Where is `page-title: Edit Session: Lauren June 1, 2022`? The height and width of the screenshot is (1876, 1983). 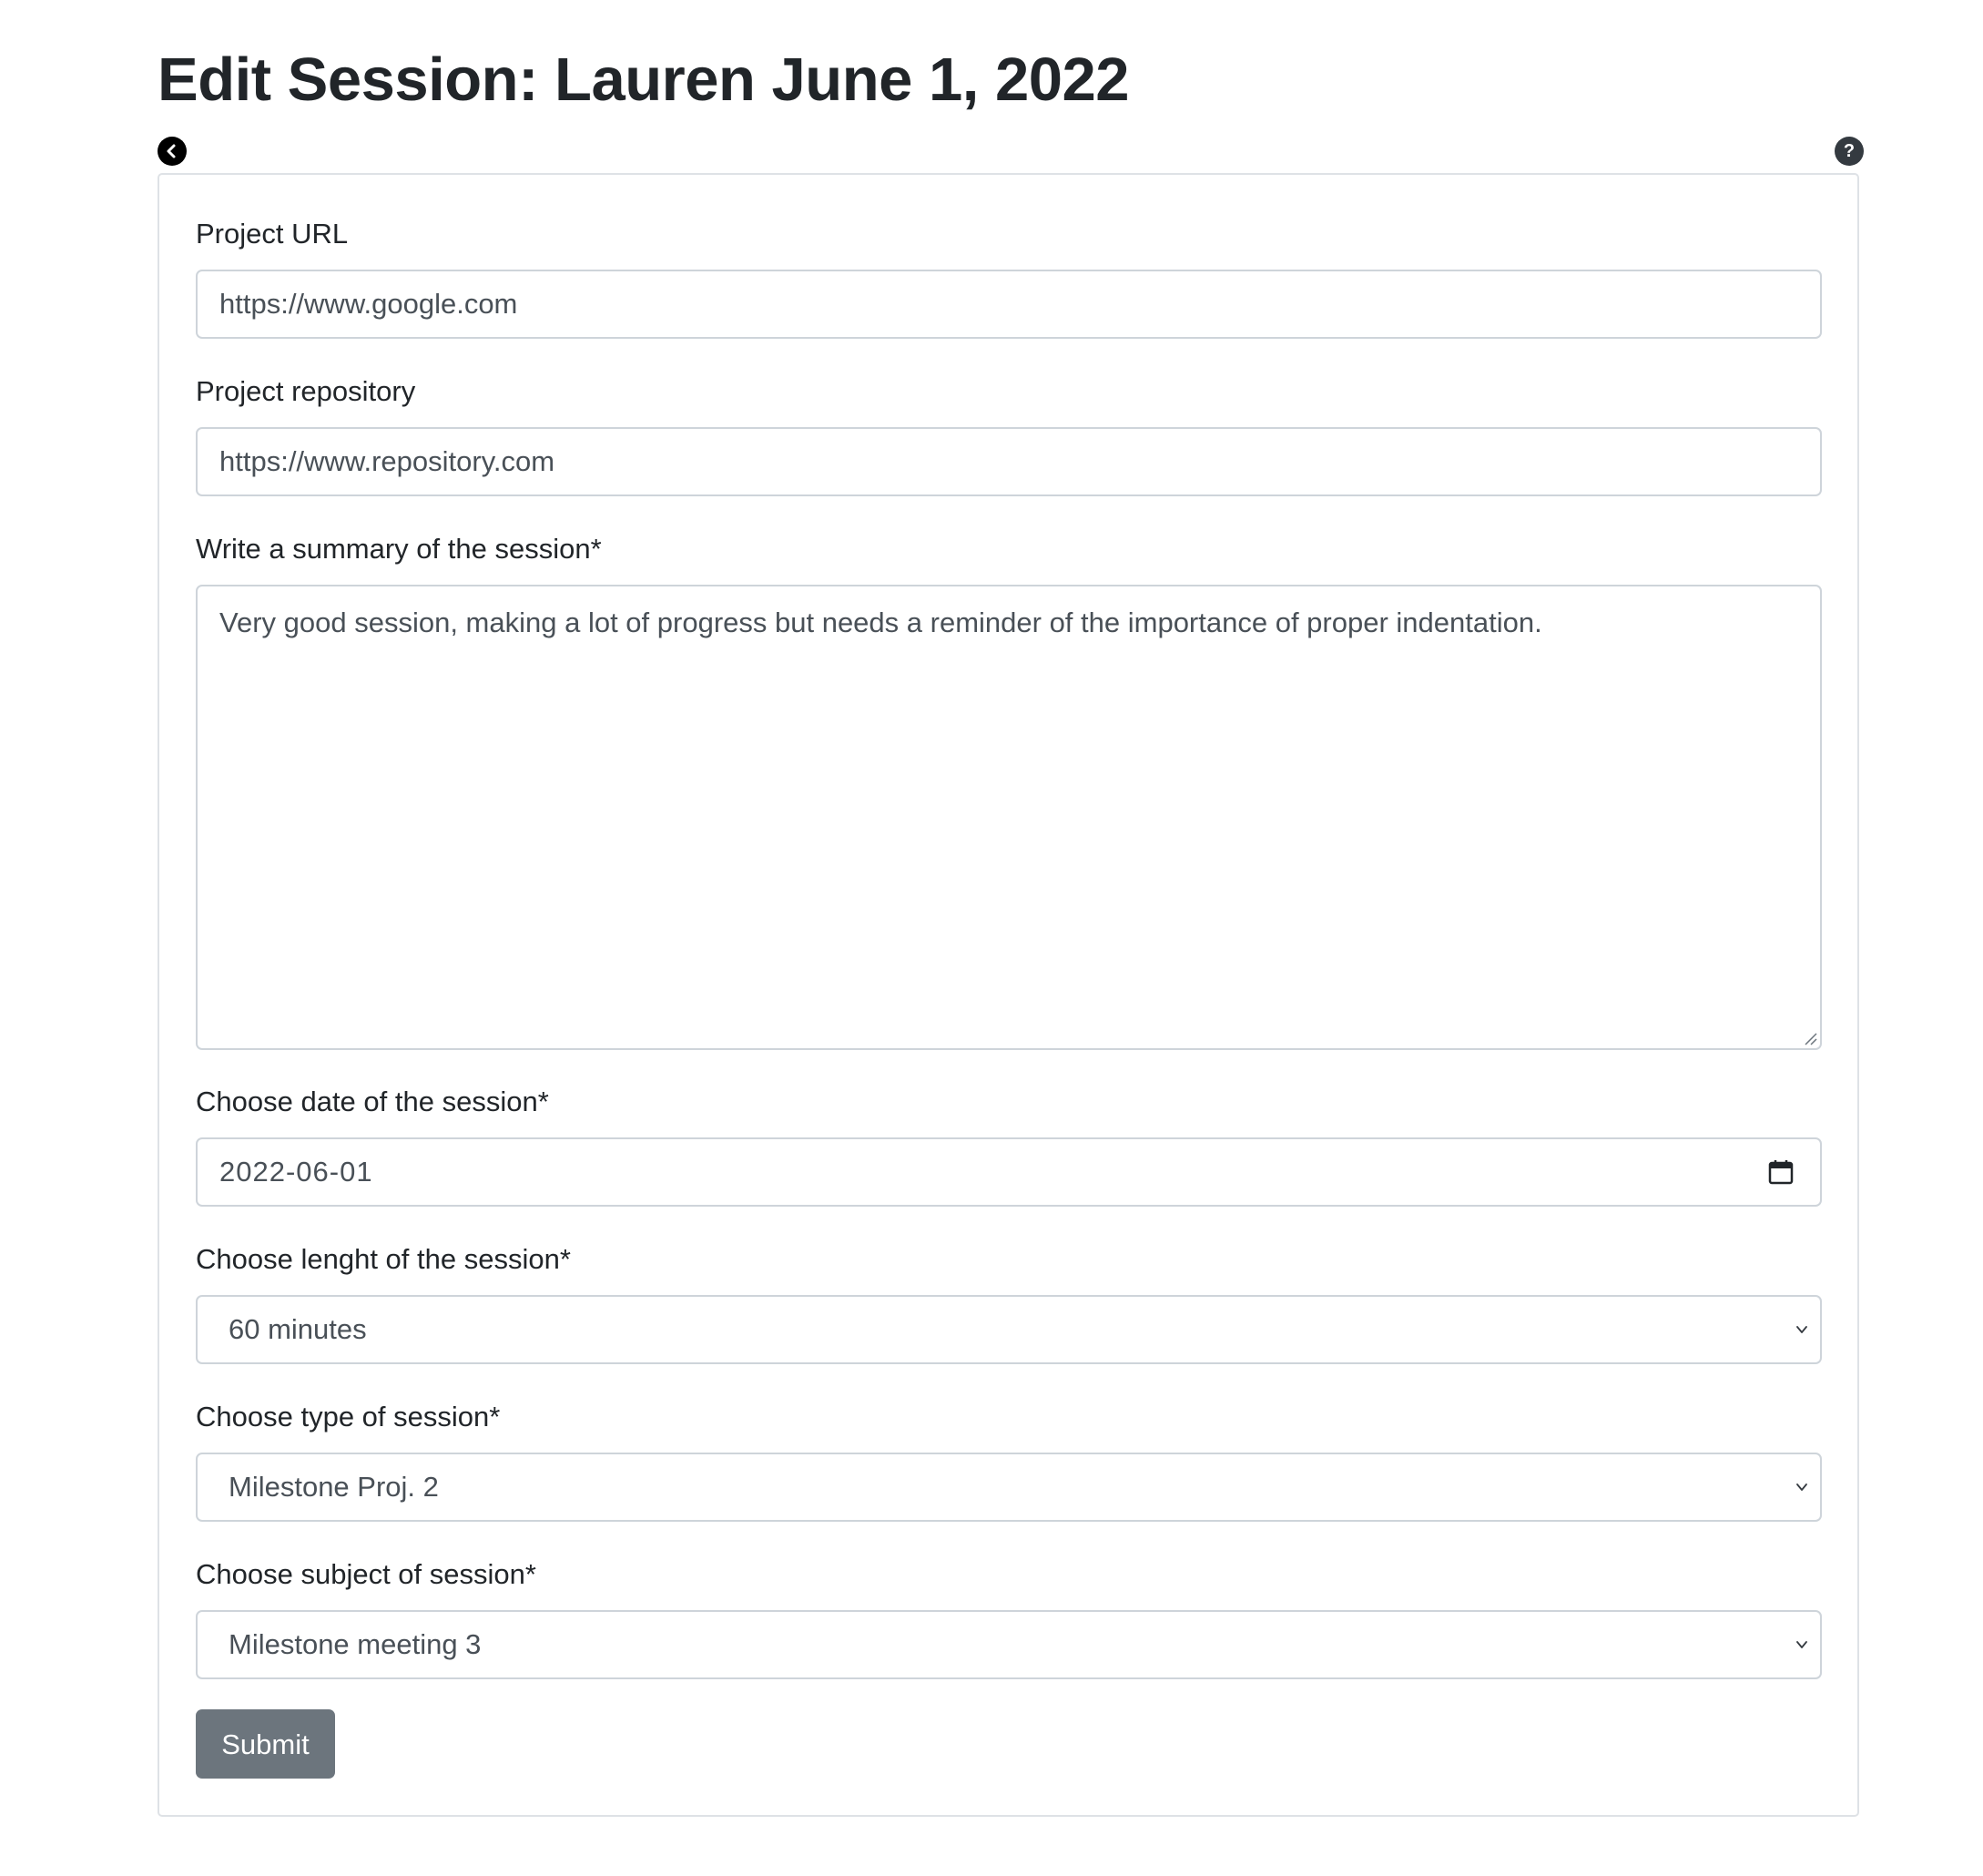 page-title: Edit Session: Lauren June 1, 2022 is located at coordinates (644, 80).